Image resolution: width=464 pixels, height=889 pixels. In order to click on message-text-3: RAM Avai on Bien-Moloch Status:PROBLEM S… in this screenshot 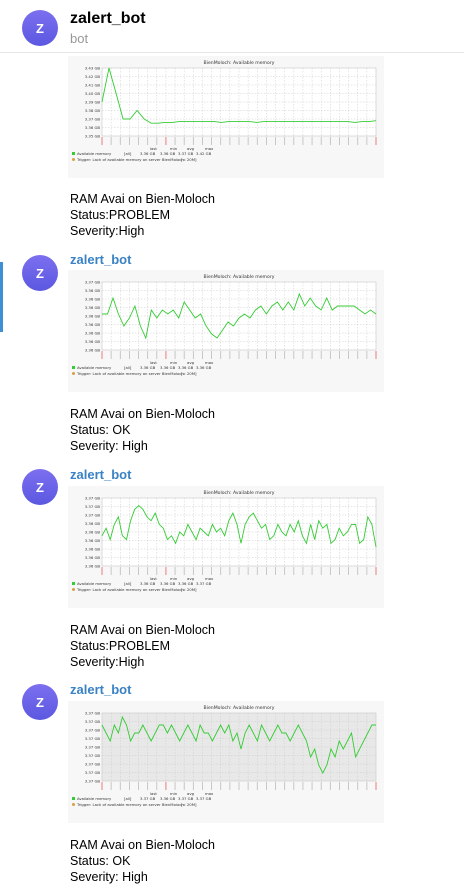, I will do `click(142, 646)`.